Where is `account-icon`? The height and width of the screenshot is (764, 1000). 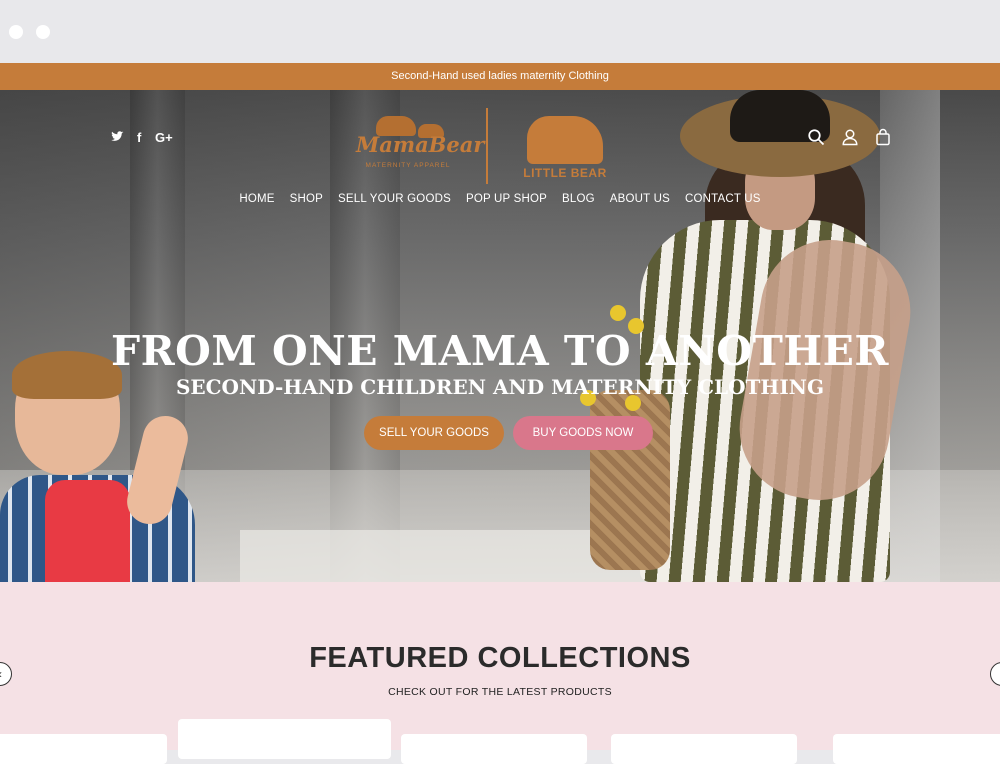
account-icon is located at coordinates (850, 137).